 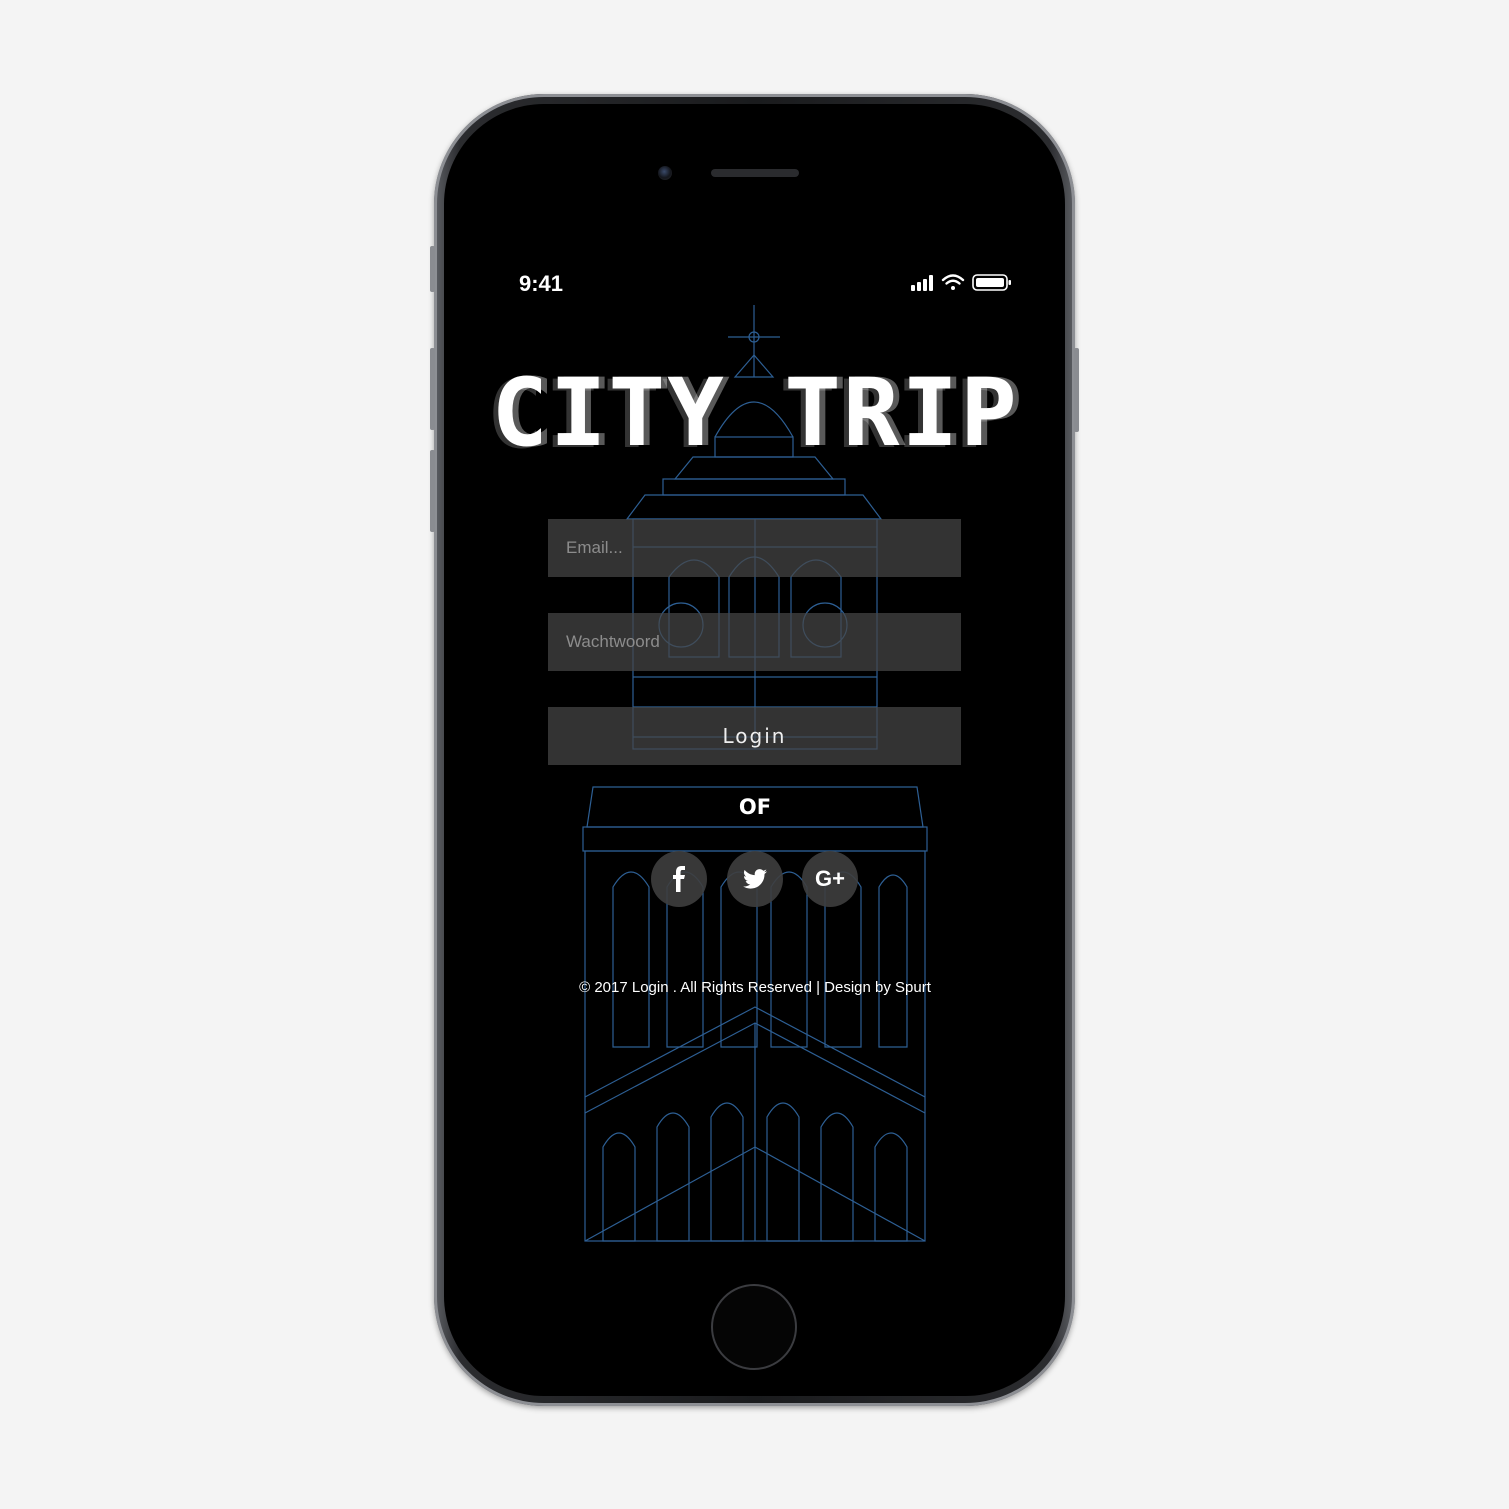 What do you see at coordinates (755, 413) in the screenshot?
I see `app-title: CITY TRIP` at bounding box center [755, 413].